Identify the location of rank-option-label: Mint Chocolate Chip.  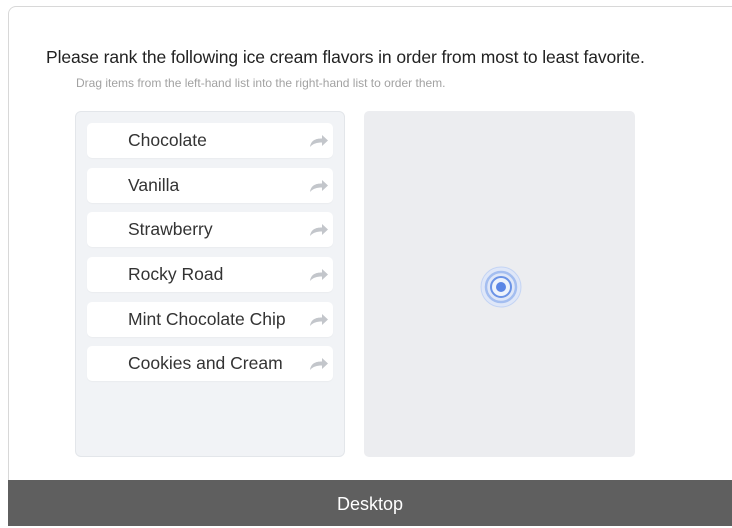
(207, 319).